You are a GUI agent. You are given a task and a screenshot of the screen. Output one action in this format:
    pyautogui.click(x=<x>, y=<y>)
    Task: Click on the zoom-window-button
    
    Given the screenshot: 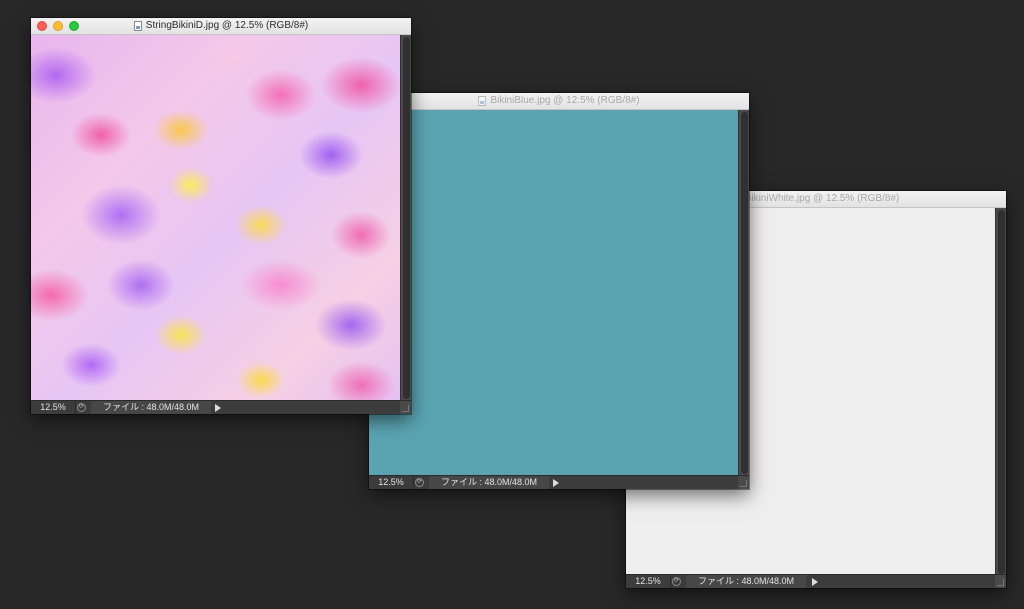 What is the action you would take?
    pyautogui.click(x=74, y=26)
    